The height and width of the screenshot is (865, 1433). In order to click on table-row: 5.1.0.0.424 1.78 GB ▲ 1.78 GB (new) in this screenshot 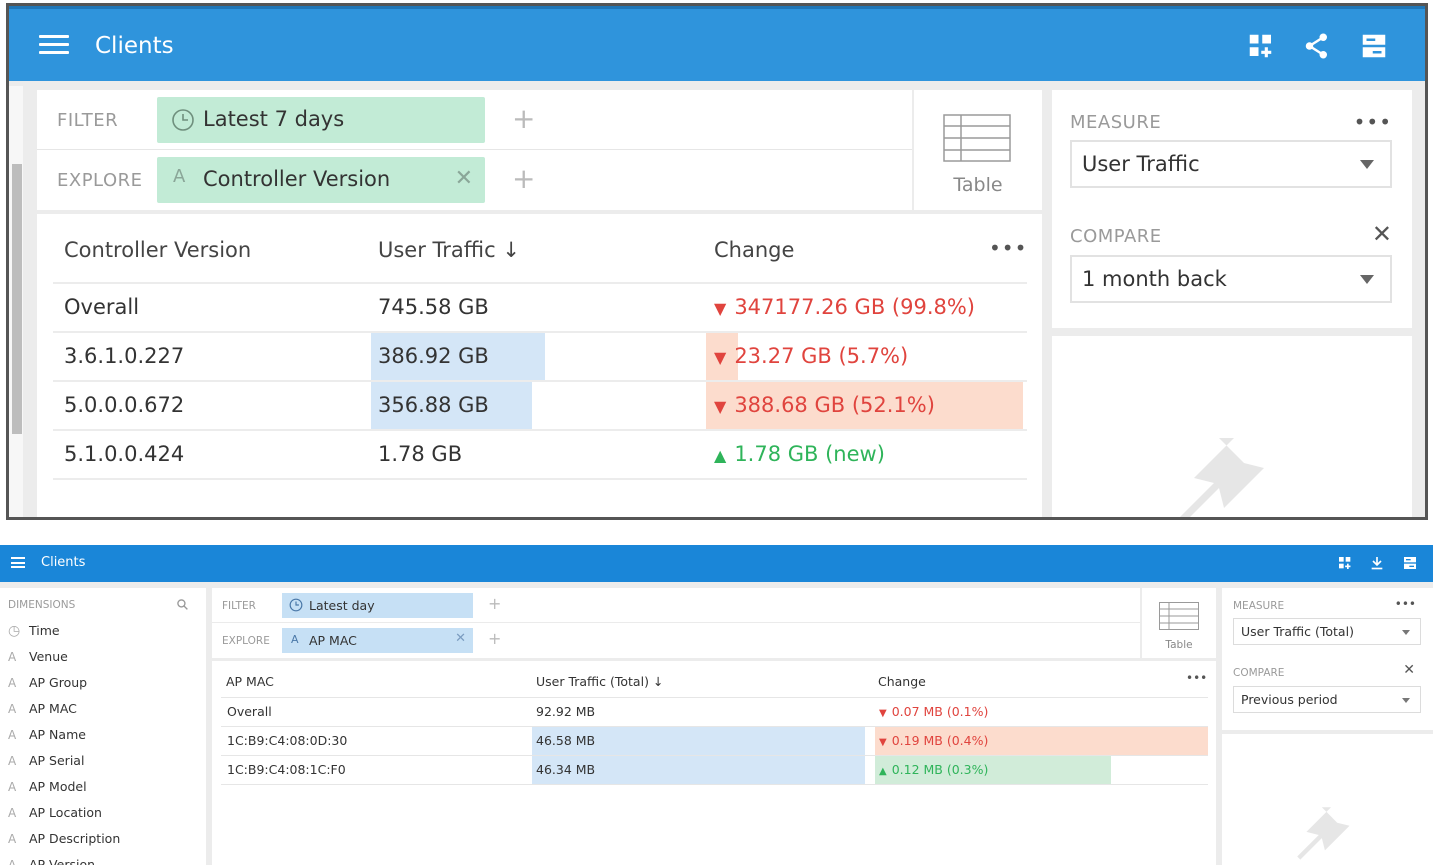, I will do `click(540, 453)`.